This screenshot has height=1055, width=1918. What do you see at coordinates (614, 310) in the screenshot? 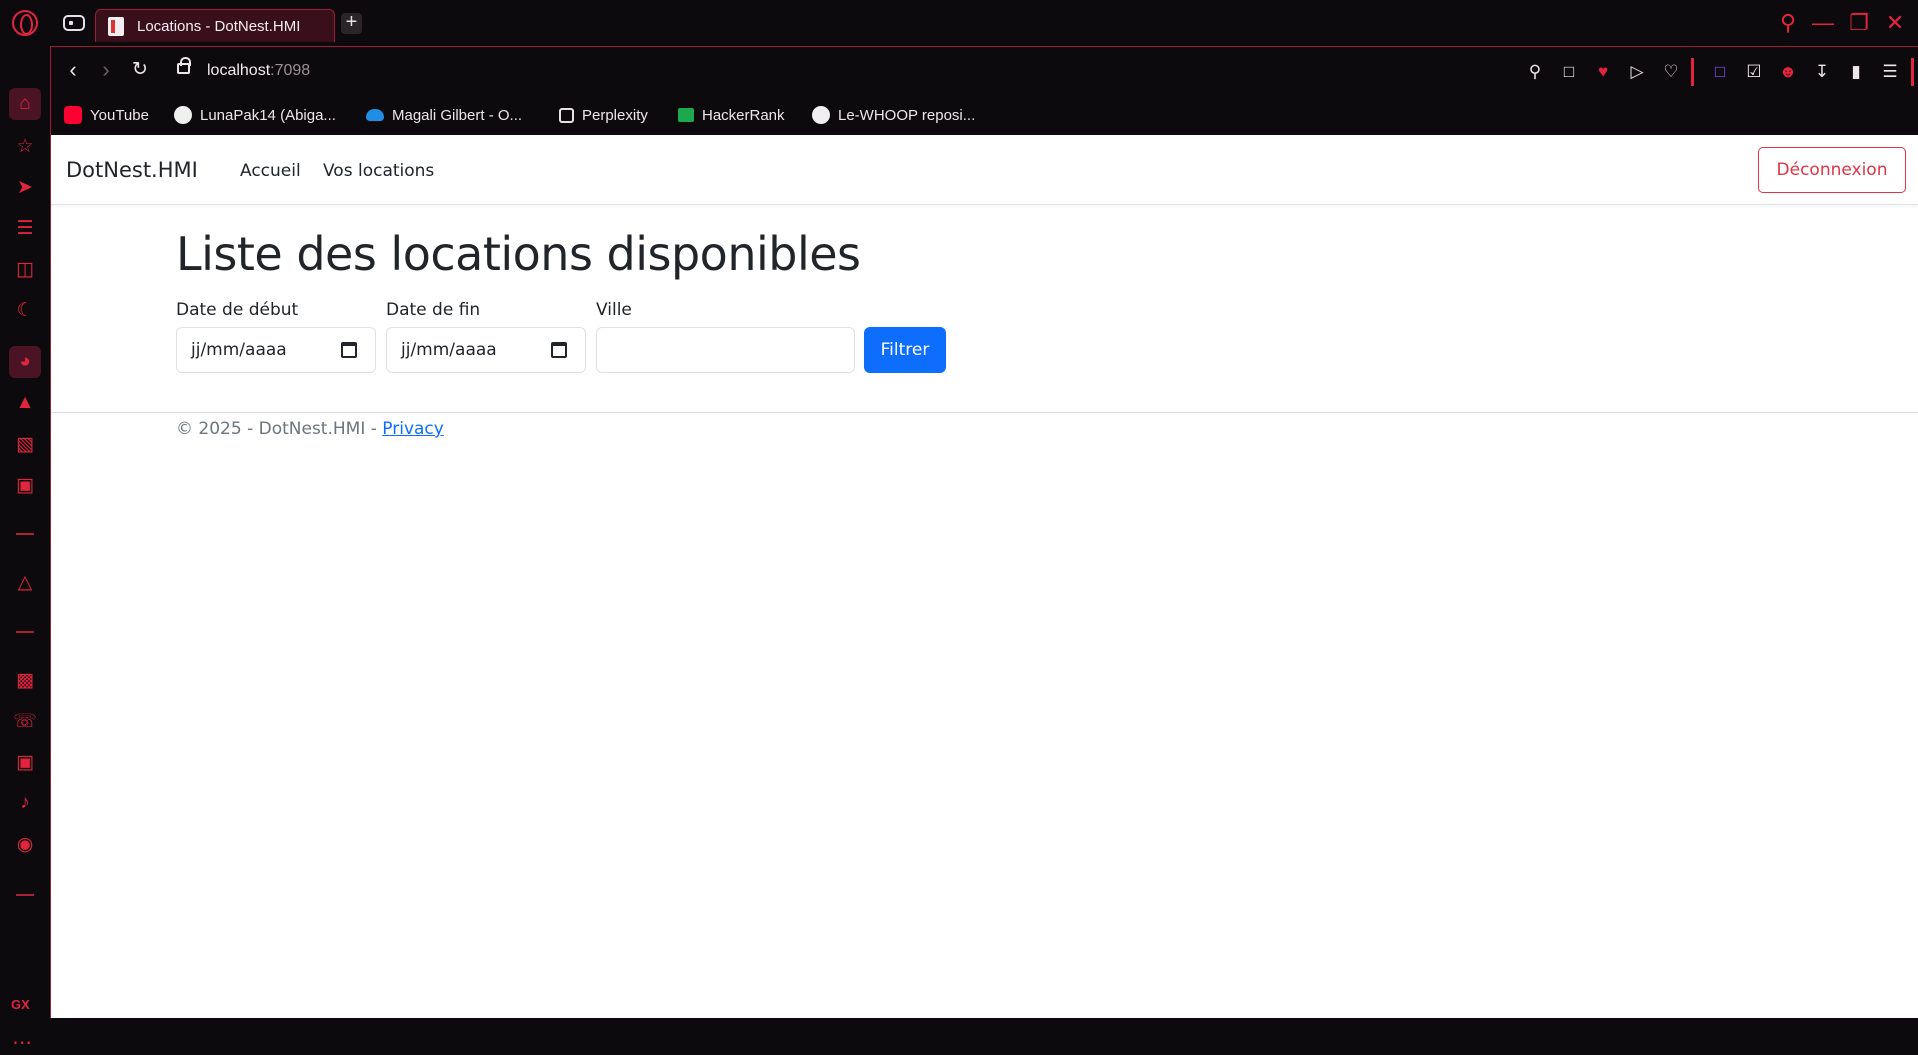
I see `city-label: Ville` at bounding box center [614, 310].